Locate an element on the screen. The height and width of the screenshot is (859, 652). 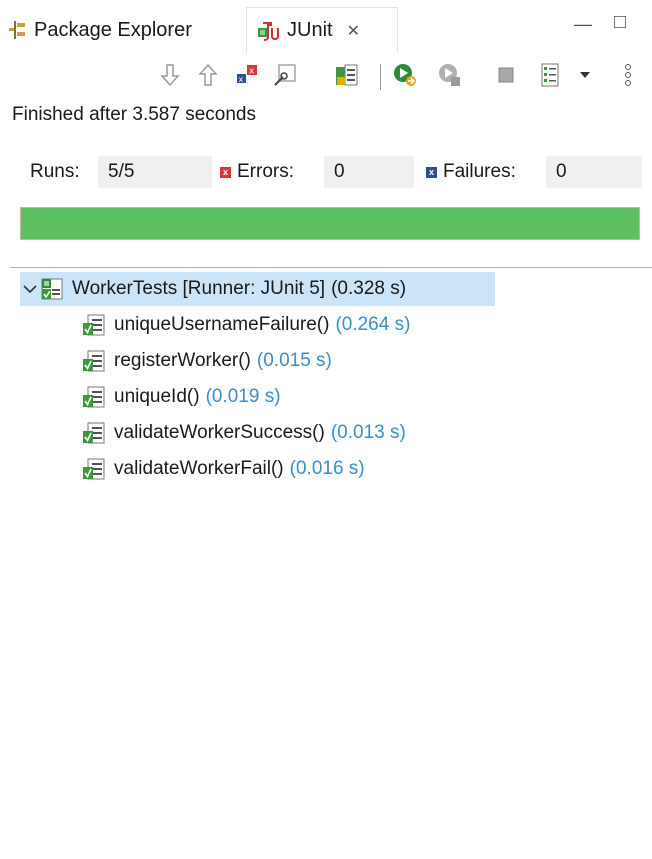
close-tab-icon: ✕ is located at coordinates (353, 31).